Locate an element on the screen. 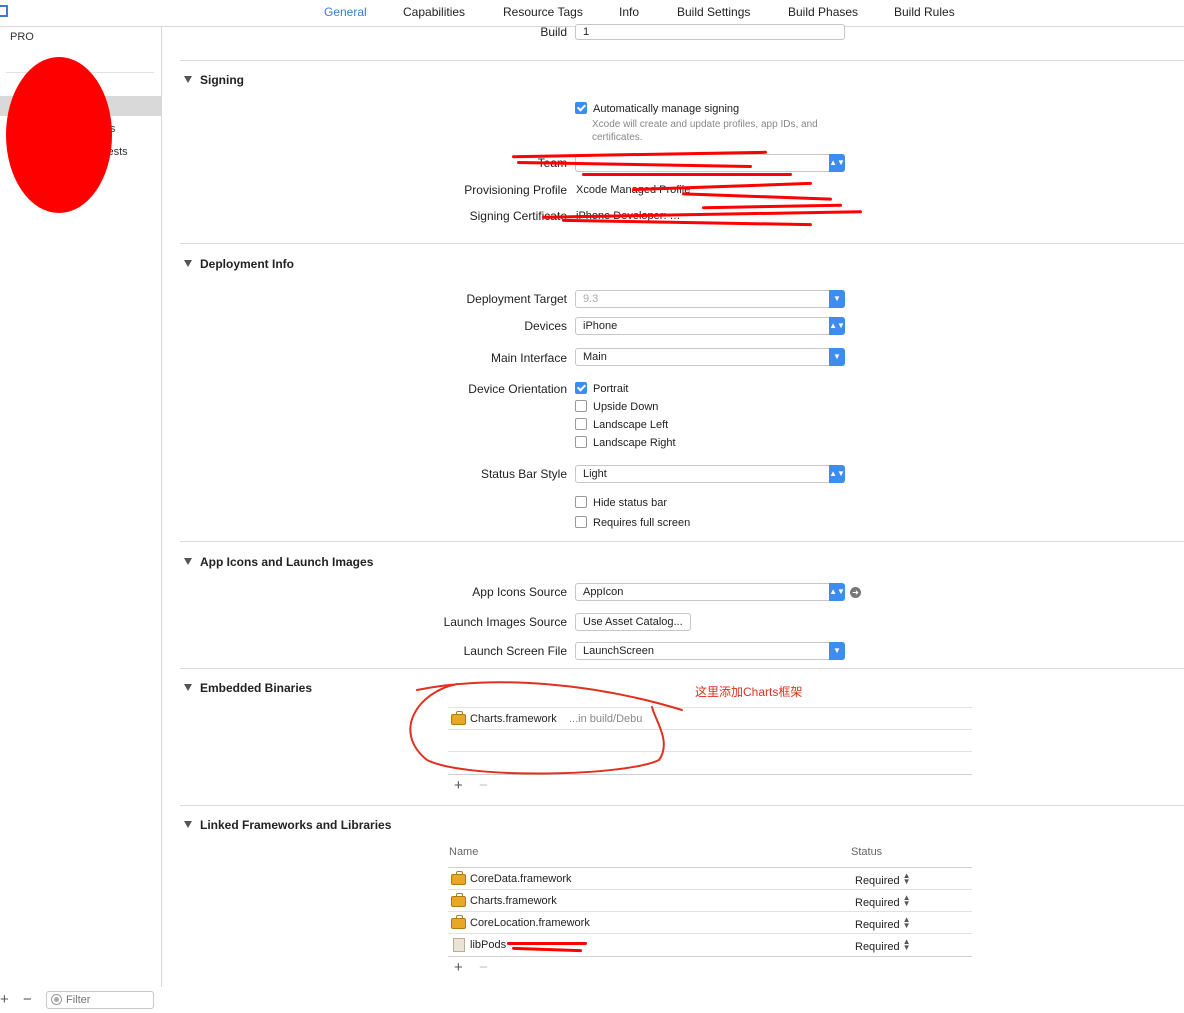 The image size is (1184, 1013). go-to-asset-arrow-icon: ➜ is located at coordinates (855, 592).